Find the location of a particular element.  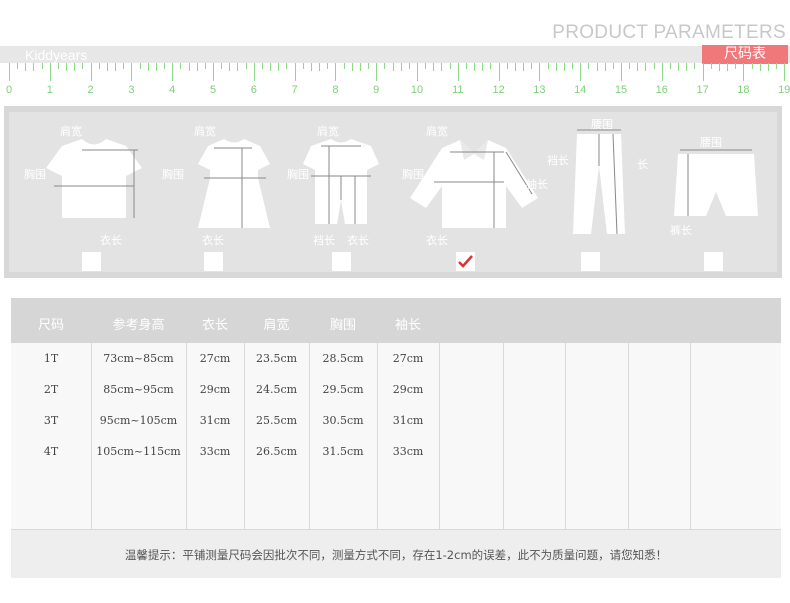

ruler-label: 8 is located at coordinates (335, 90).